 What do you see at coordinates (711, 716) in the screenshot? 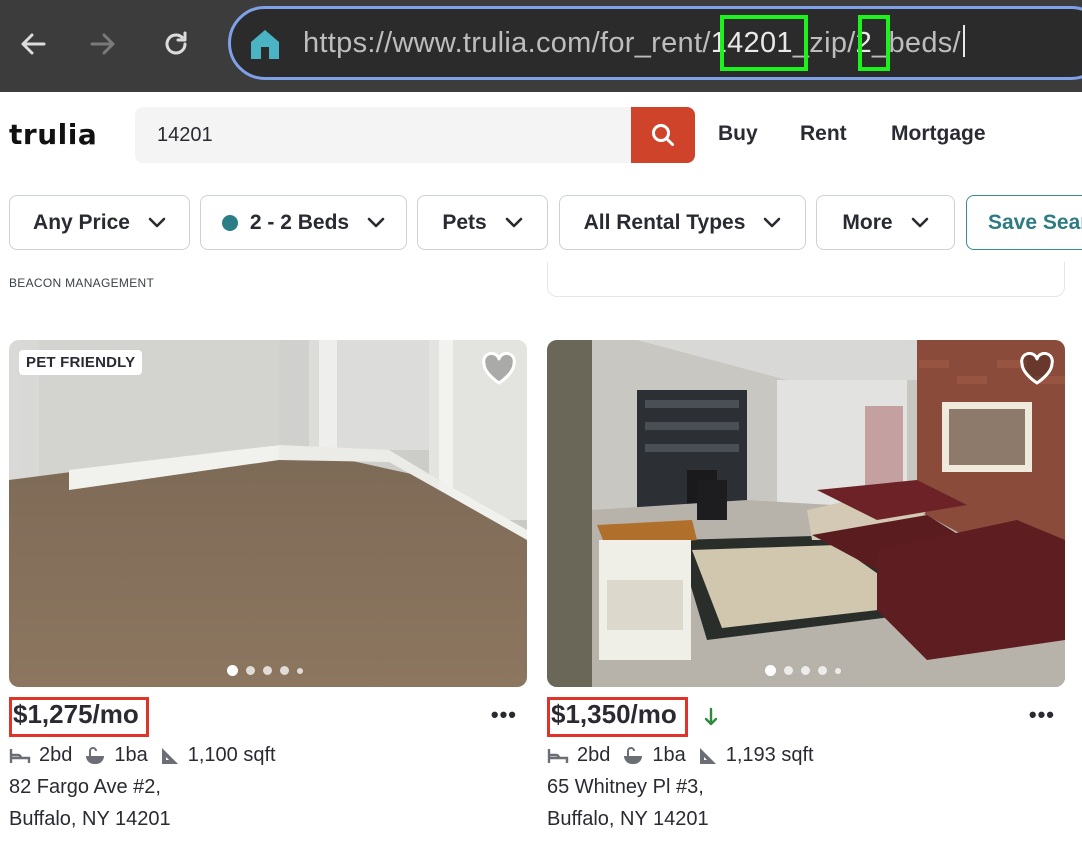
I see `arrow-down-icon` at bounding box center [711, 716].